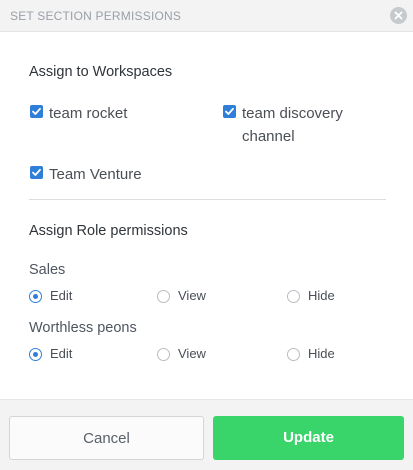  Describe the element at coordinates (96, 16) in the screenshot. I see `dialog-title: SET SECTION PERMISSIONS` at that location.